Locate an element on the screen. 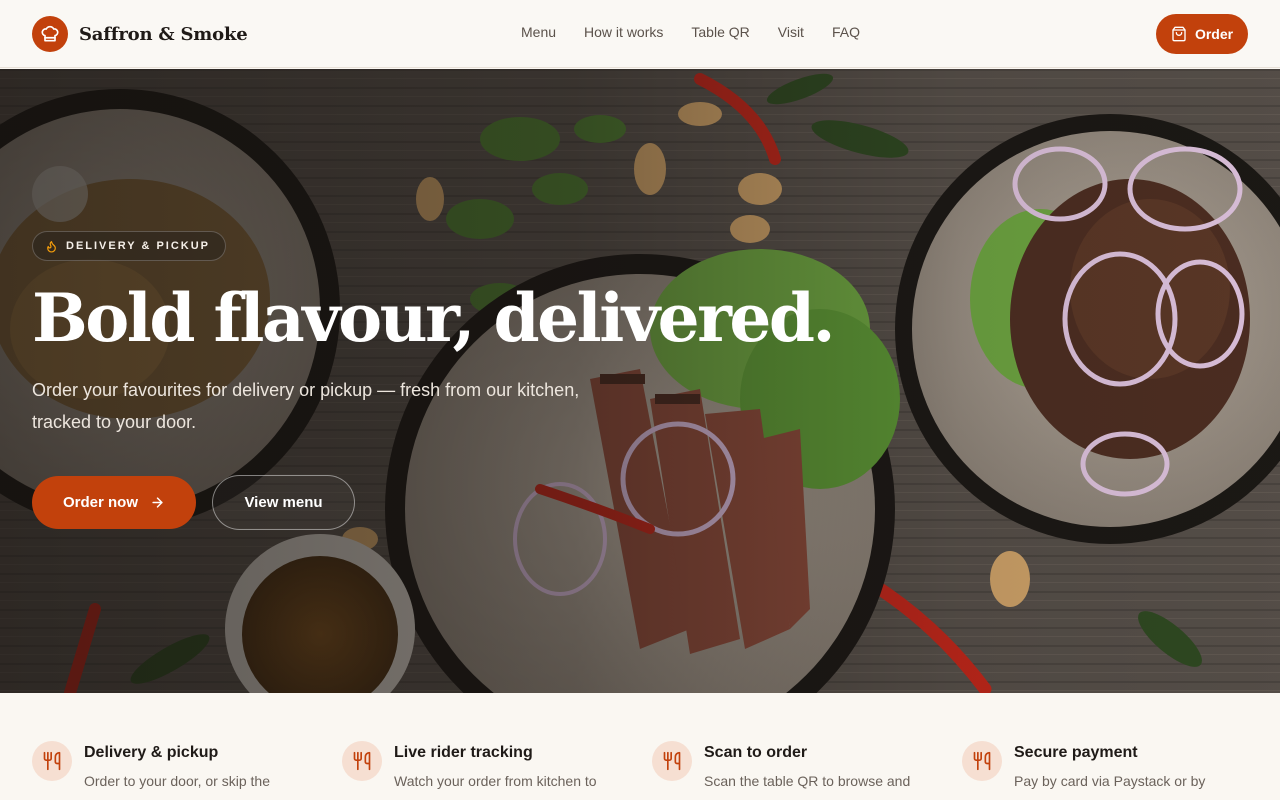 This screenshot has height=800, width=1280. header-order-label: Order is located at coordinates (1214, 34).